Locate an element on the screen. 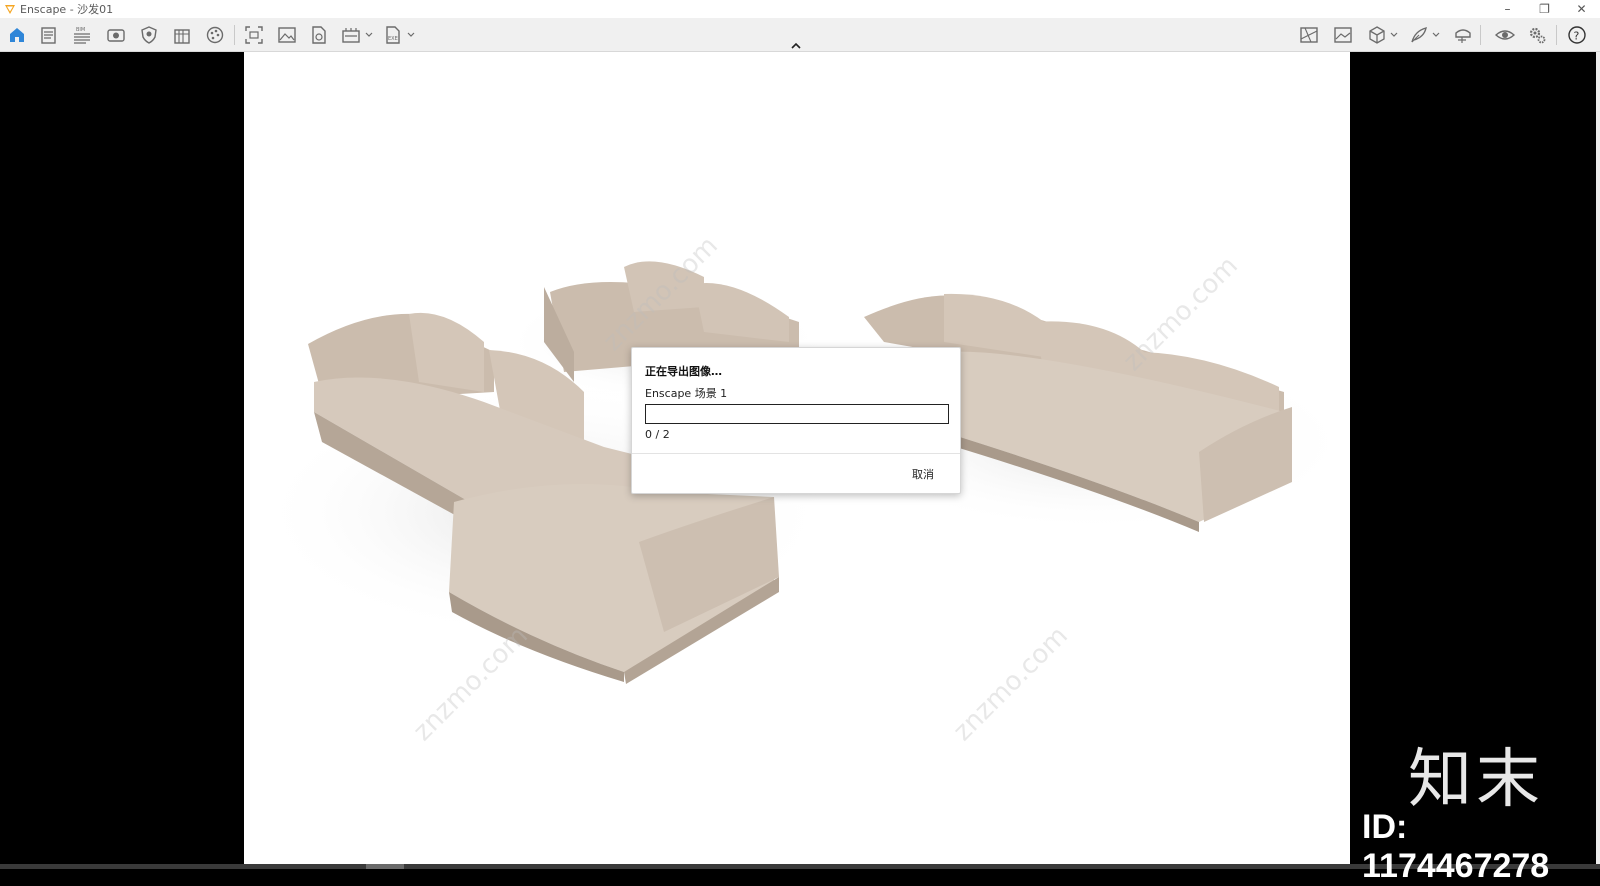 This screenshot has width=1600, height=886. window-title: Enscape - 沙发01 is located at coordinates (67, 9).